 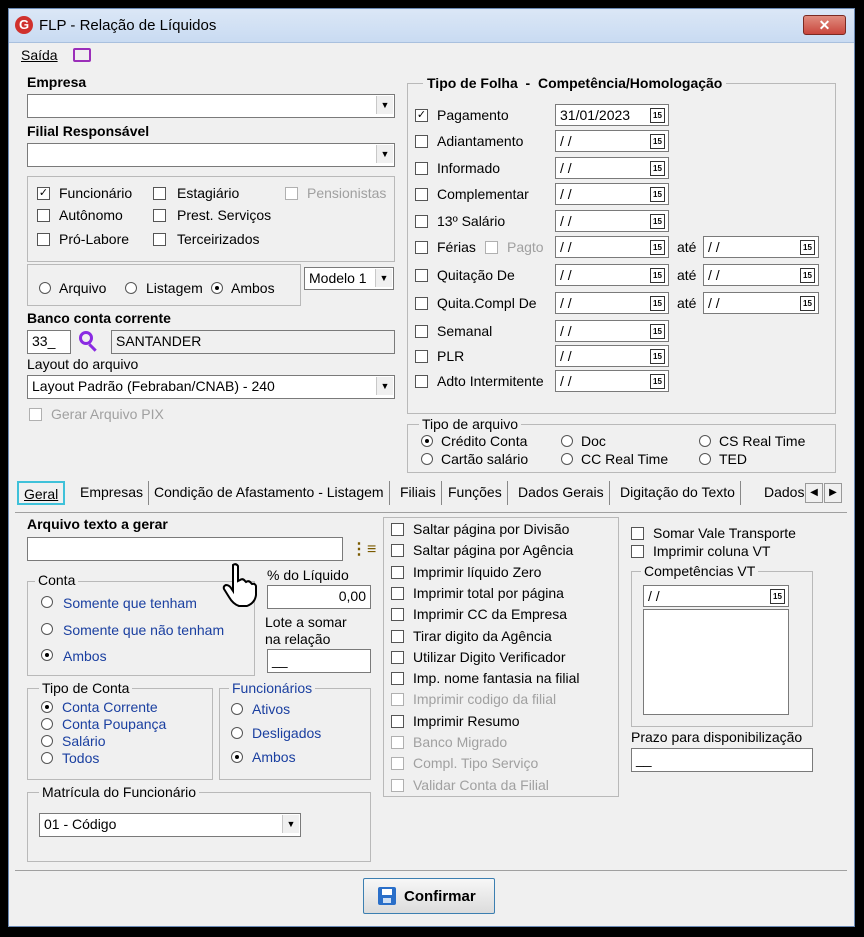 I want to click on conta-corrente-radio, so click(x=47, y=707).